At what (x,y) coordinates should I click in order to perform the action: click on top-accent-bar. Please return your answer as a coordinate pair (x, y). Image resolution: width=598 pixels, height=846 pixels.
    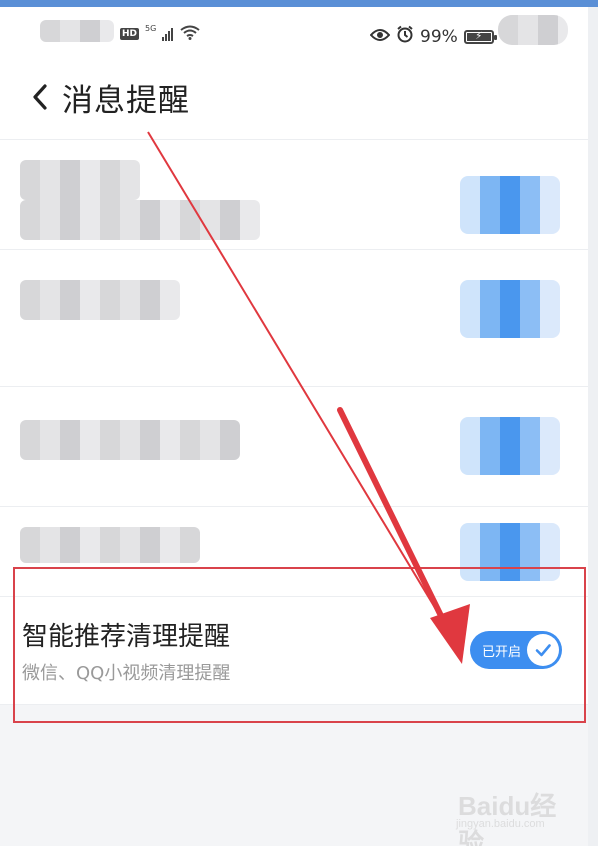
    Looking at the image, I should click on (299, 3).